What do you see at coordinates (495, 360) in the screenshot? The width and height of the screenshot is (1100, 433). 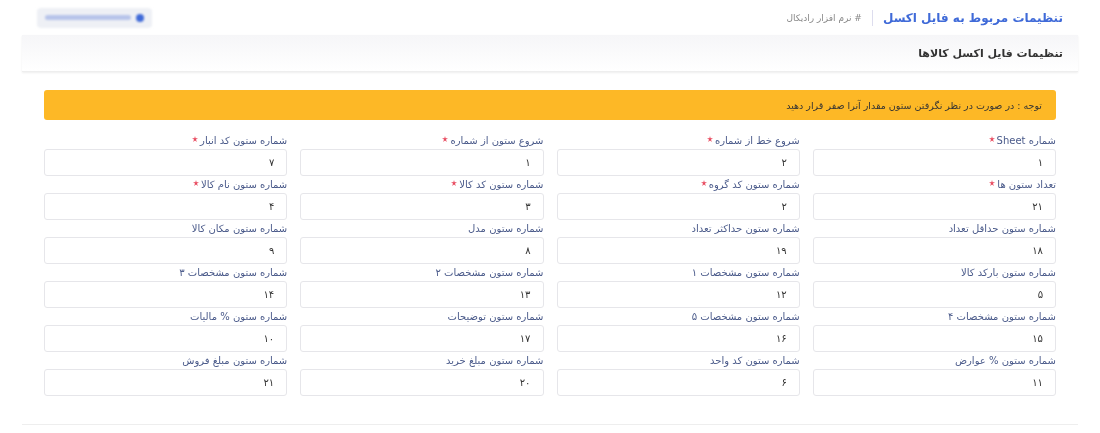 I see `field-label: شماره ستون مبلغ خرید` at bounding box center [495, 360].